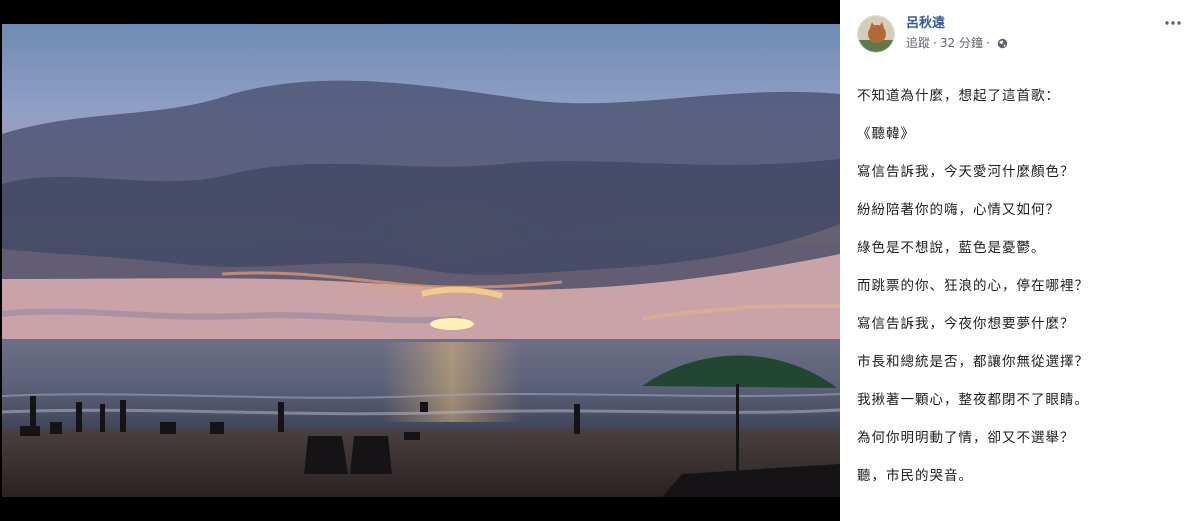  I want to click on post-line: 紛紛陪著你的嗨，心情又如何？, so click(958, 210).